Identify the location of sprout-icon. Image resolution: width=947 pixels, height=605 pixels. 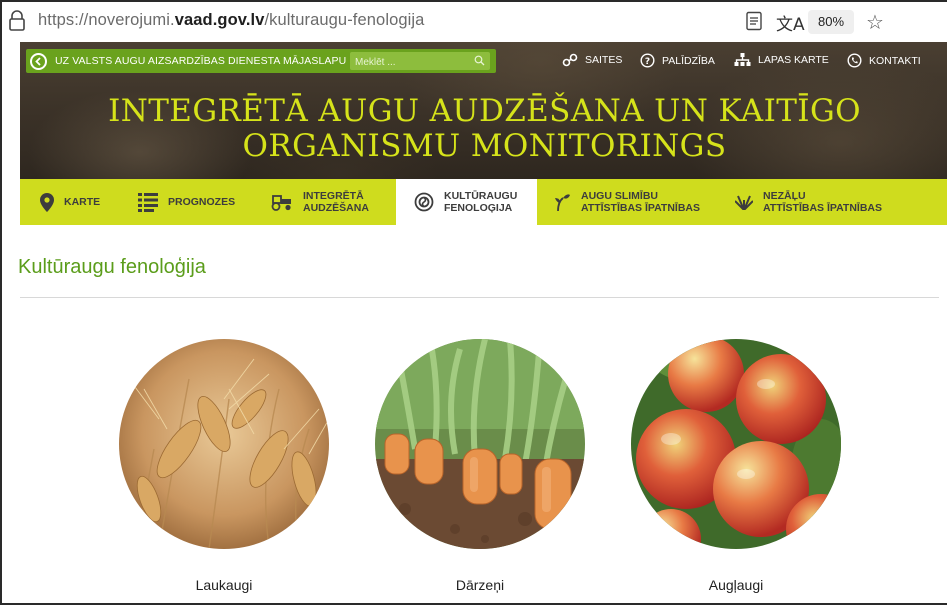
(563, 202).